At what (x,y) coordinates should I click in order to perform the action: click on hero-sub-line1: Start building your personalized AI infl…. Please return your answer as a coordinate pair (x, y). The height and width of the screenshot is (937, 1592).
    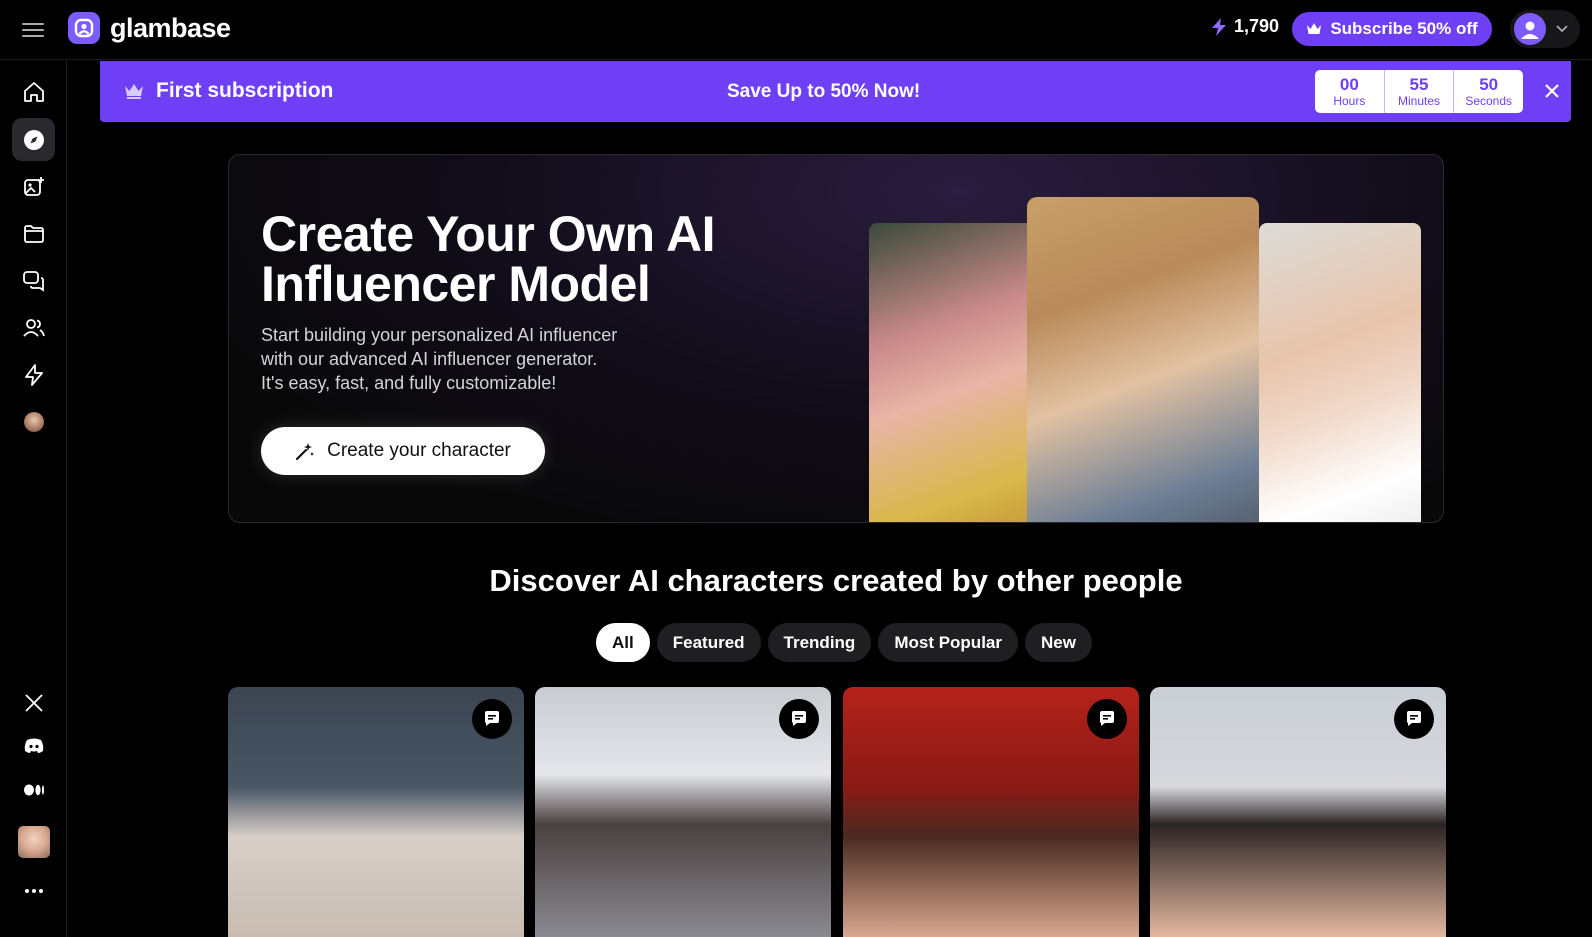
    Looking at the image, I should click on (439, 335).